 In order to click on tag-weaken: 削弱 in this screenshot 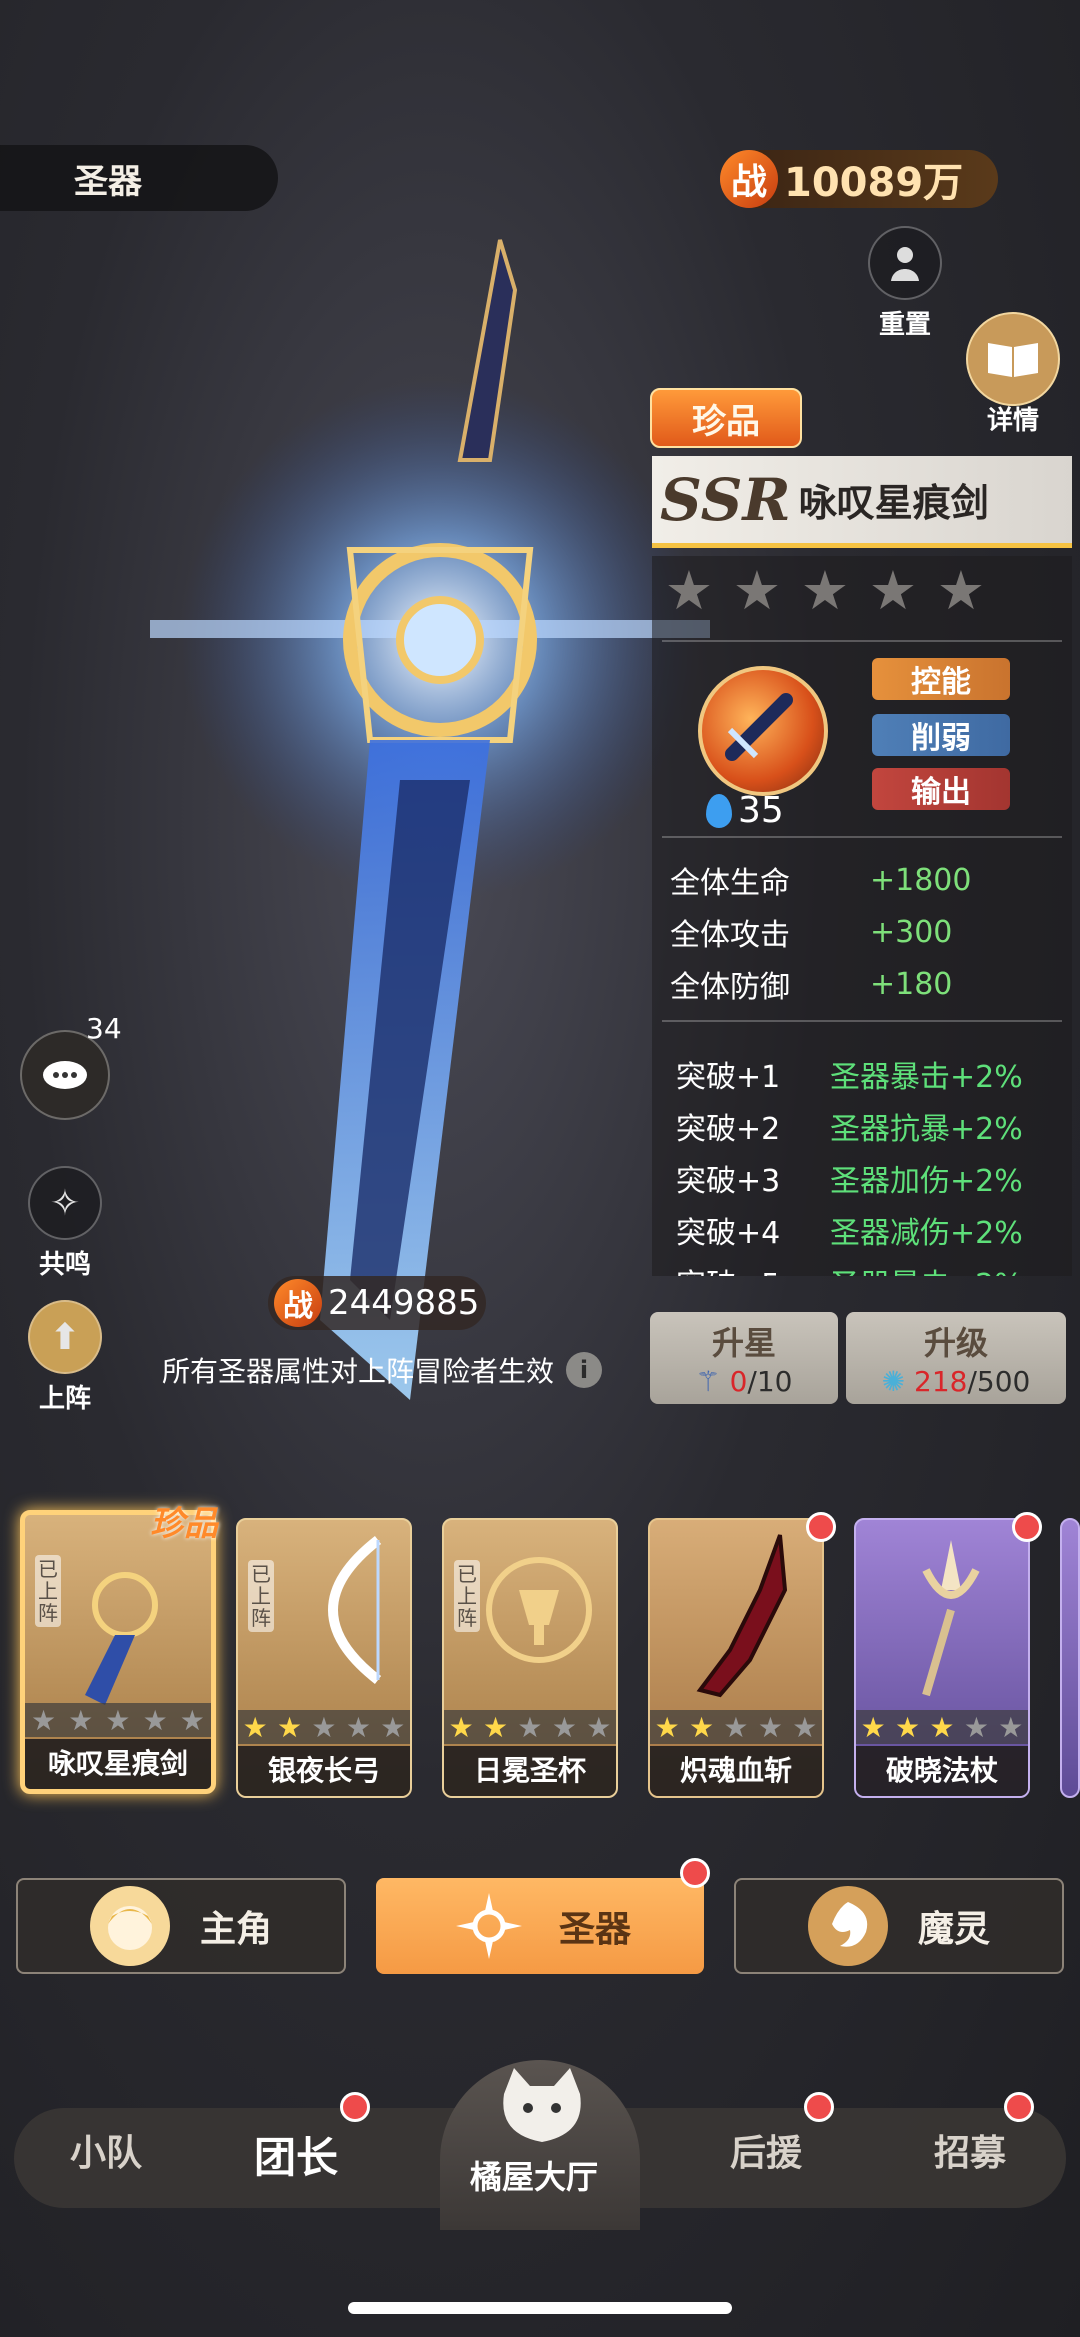, I will do `click(941, 735)`.